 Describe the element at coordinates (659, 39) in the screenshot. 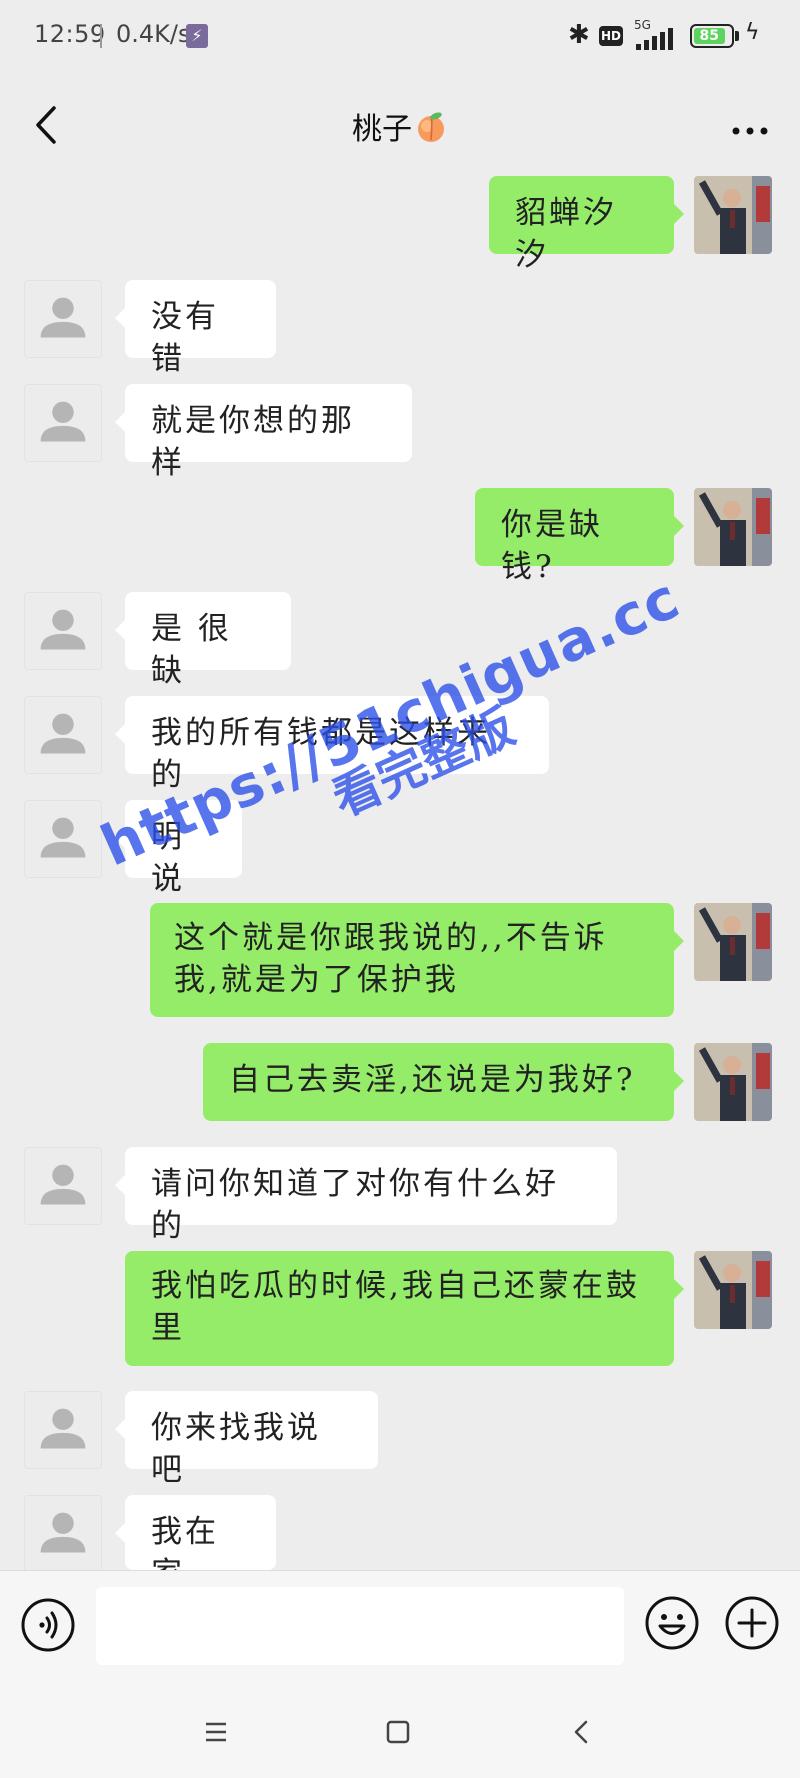

I see `signal-strength-icon` at that location.